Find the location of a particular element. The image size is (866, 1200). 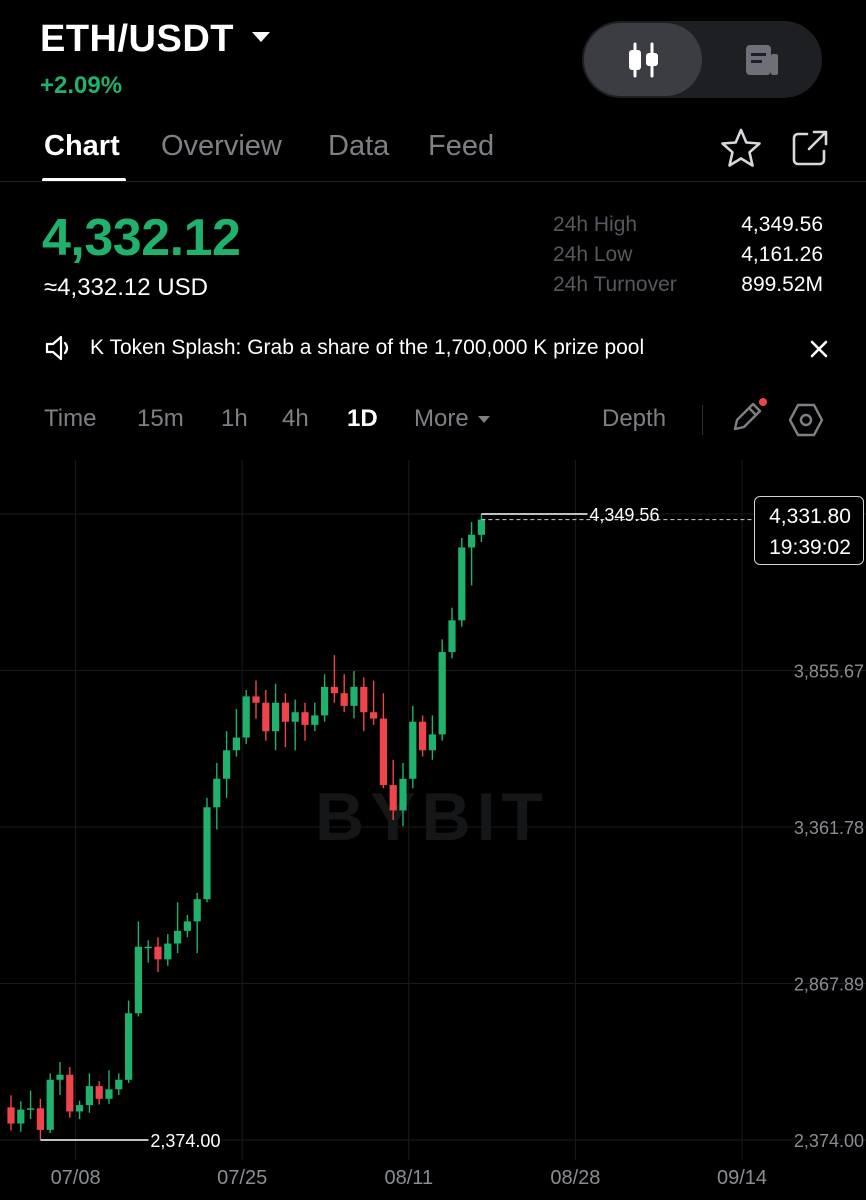

stat-value-24h-turnover: 899.52M is located at coordinates (782, 284).